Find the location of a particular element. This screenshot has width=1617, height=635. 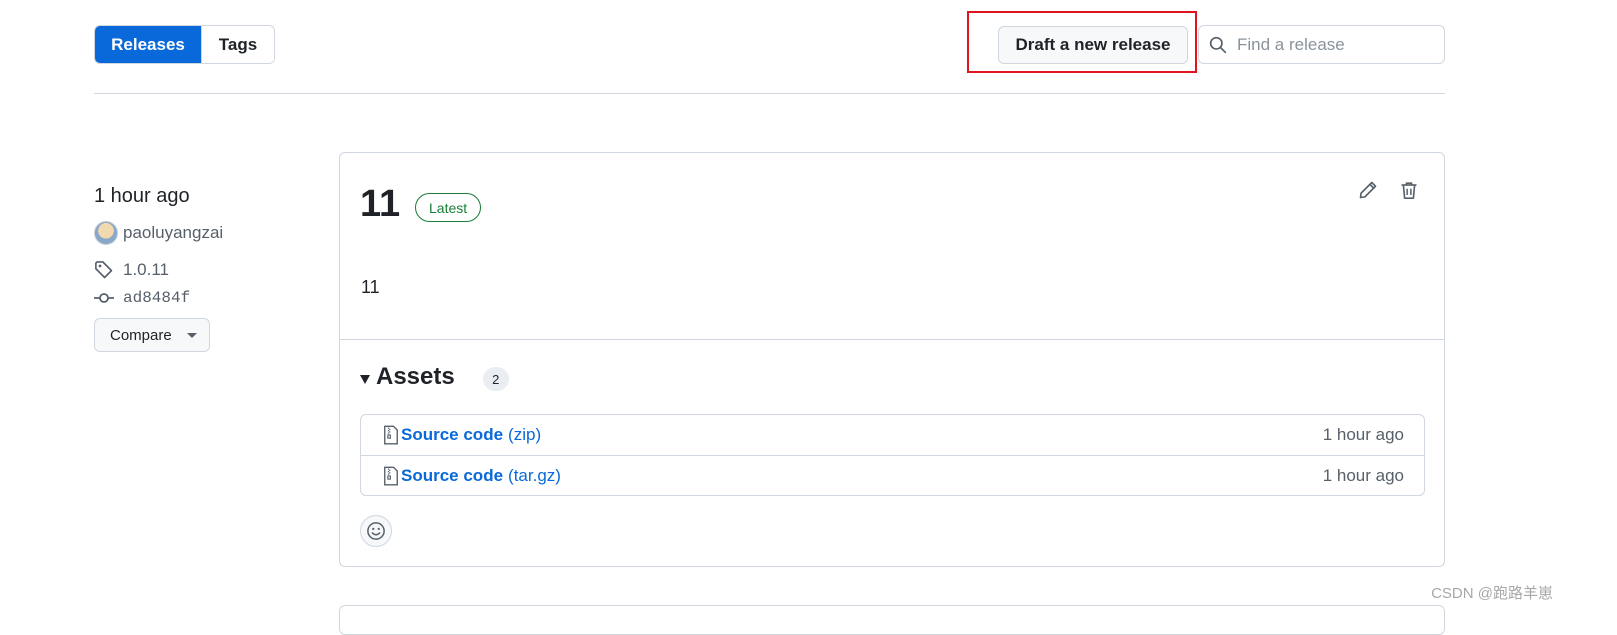

releases-tags-switch: Releases Tags is located at coordinates (184, 44).